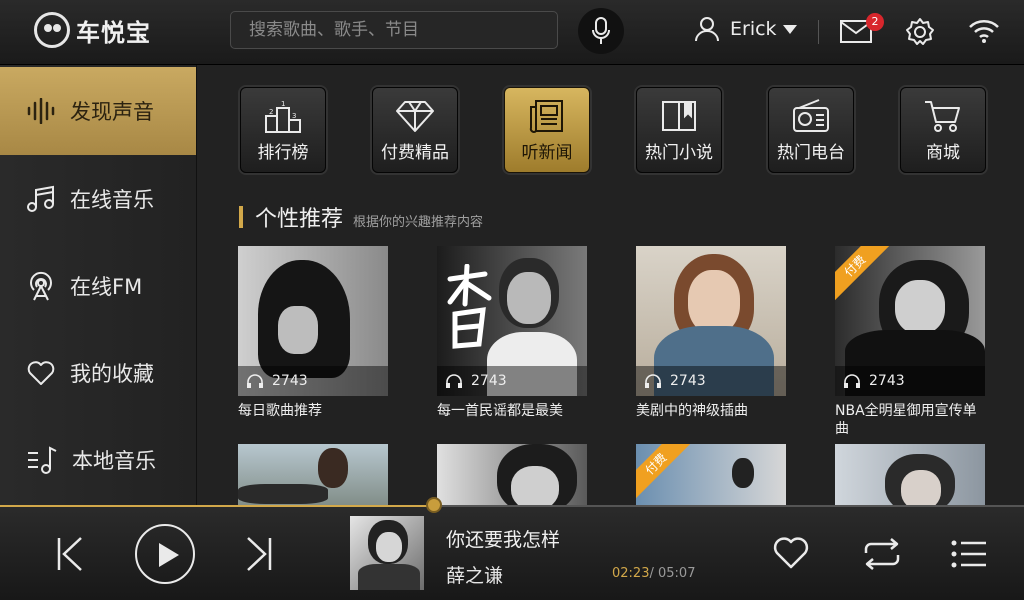  Describe the element at coordinates (52, 30) in the screenshot. I see `logo-icon` at that location.